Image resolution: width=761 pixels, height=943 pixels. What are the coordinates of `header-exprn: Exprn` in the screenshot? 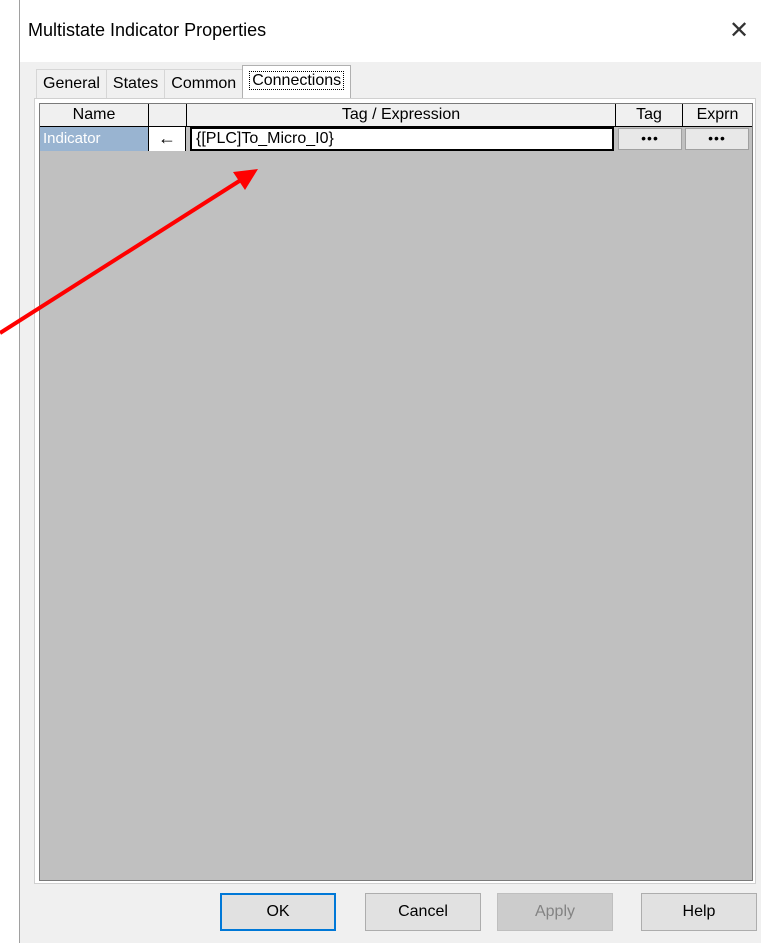 It's located at (717, 114).